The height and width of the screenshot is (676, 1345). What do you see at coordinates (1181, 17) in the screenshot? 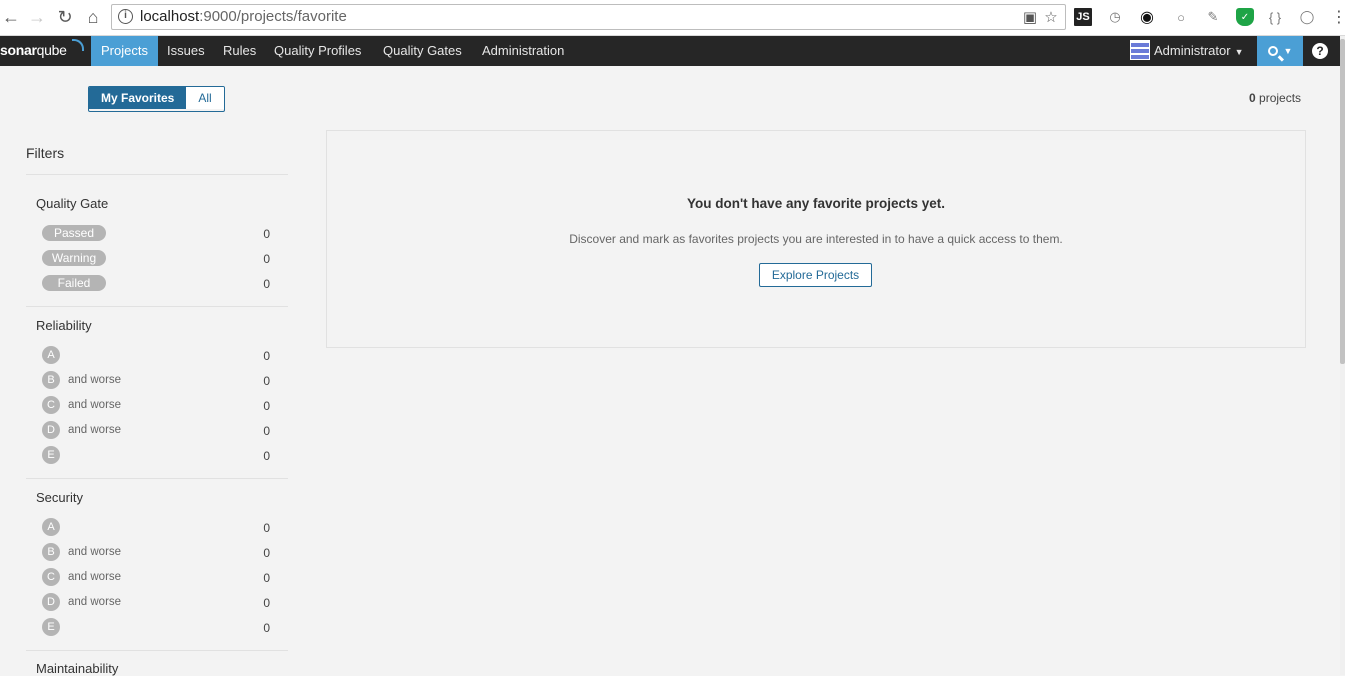
I see `circle-extension-icon: ○` at bounding box center [1181, 17].